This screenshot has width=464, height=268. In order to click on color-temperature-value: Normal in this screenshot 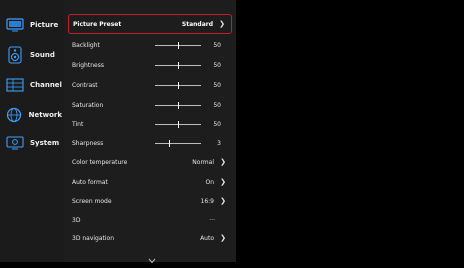, I will do `click(203, 162)`.